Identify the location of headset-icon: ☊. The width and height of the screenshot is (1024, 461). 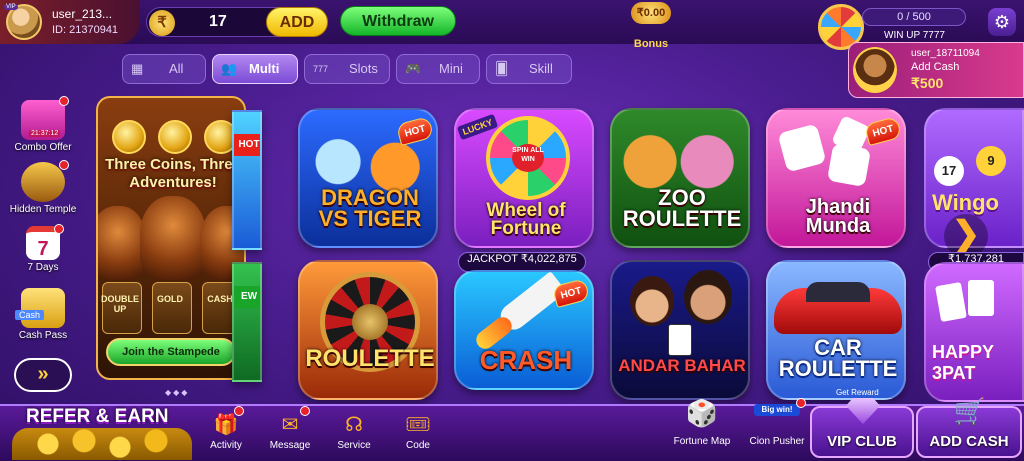
(354, 425).